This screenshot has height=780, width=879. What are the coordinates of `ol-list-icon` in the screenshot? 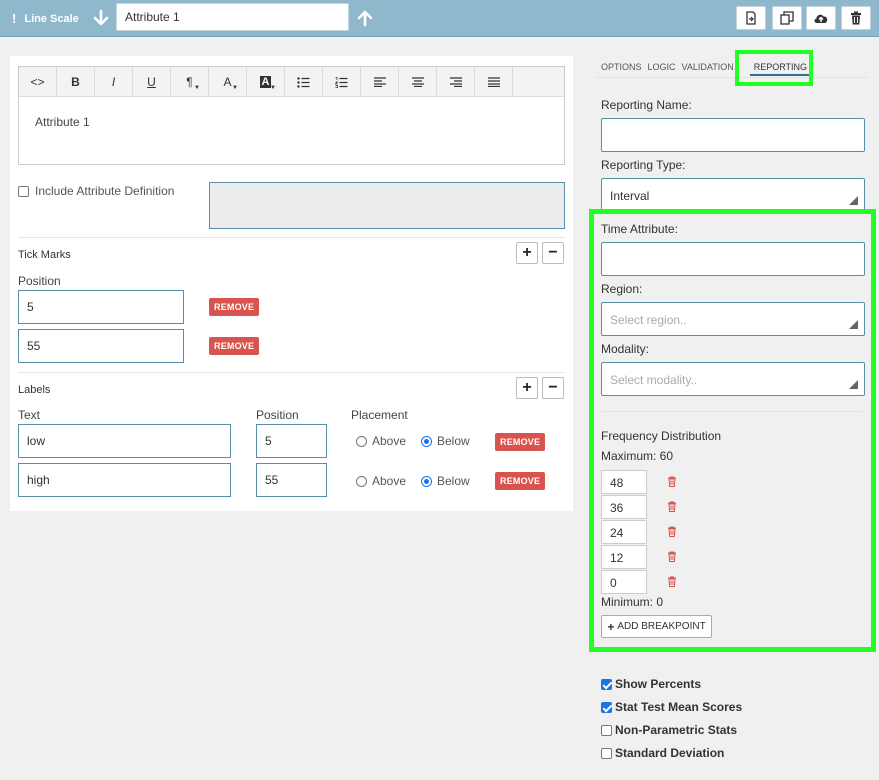 It's located at (341, 82).